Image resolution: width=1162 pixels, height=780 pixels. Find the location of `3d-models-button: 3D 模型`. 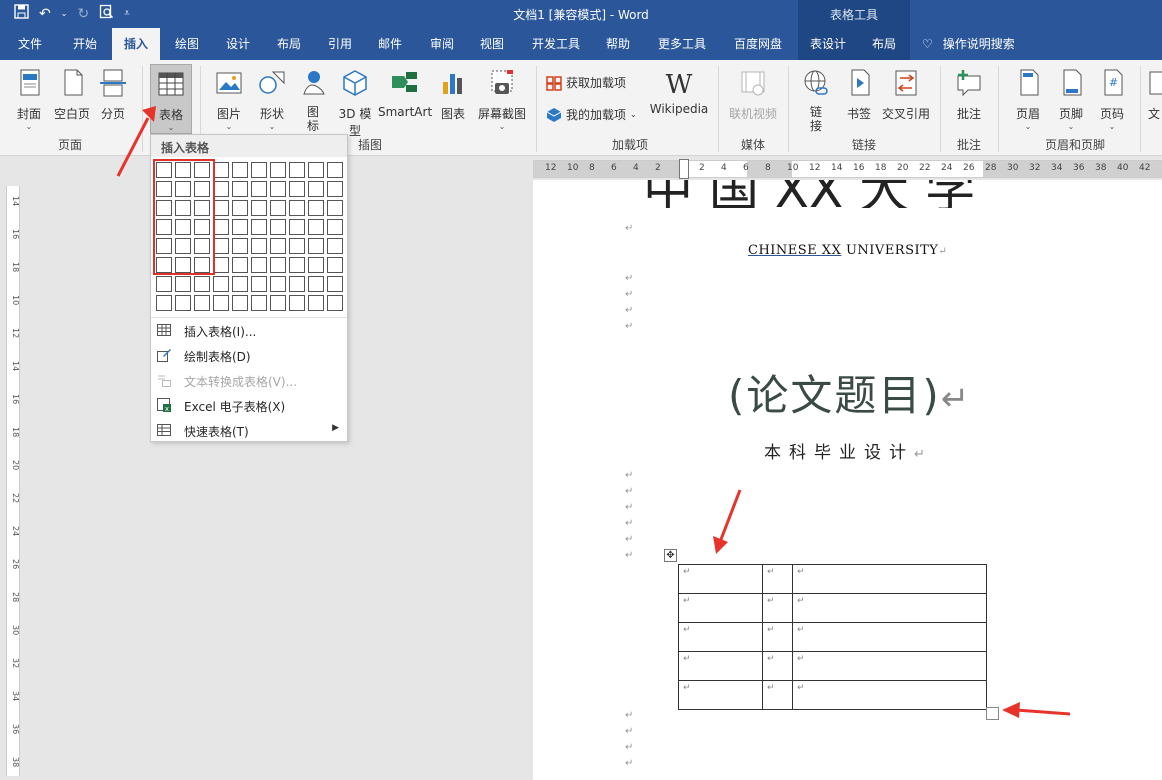

3d-models-button: 3D 模型 is located at coordinates (355, 103).